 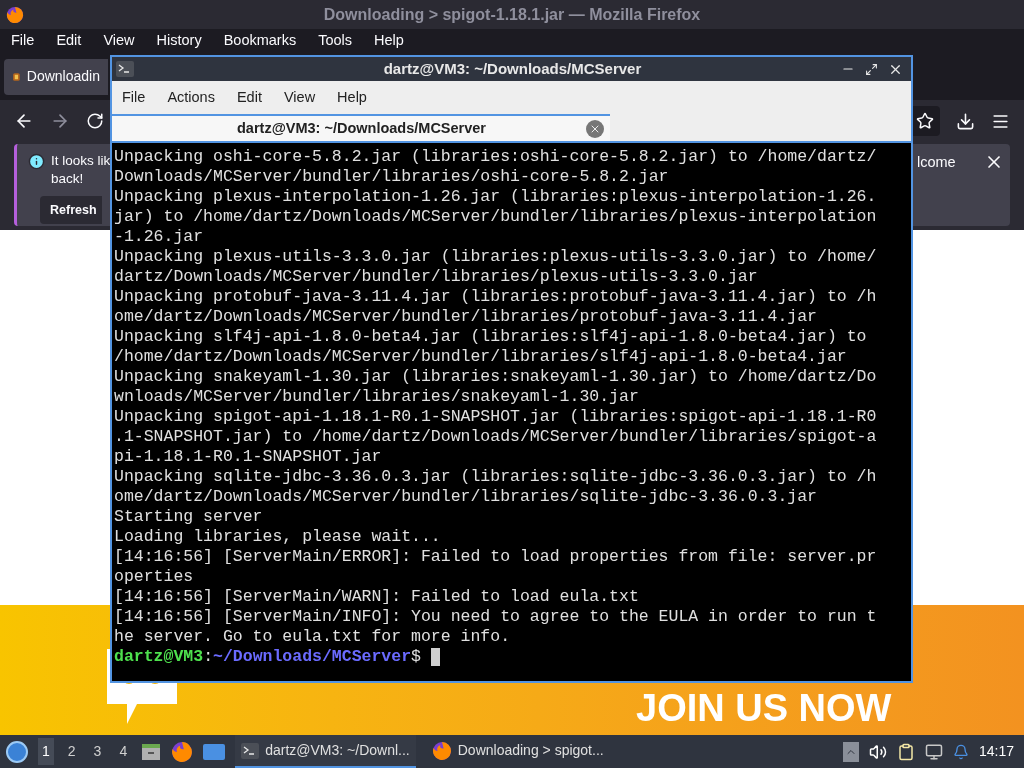 I want to click on close-tab-icon, so click(x=595, y=128).